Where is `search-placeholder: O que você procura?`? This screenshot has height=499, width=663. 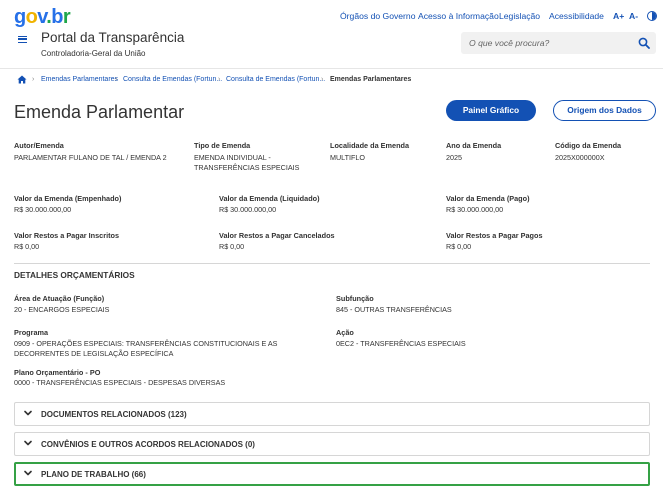
search-placeholder: O que você procura? is located at coordinates (509, 43).